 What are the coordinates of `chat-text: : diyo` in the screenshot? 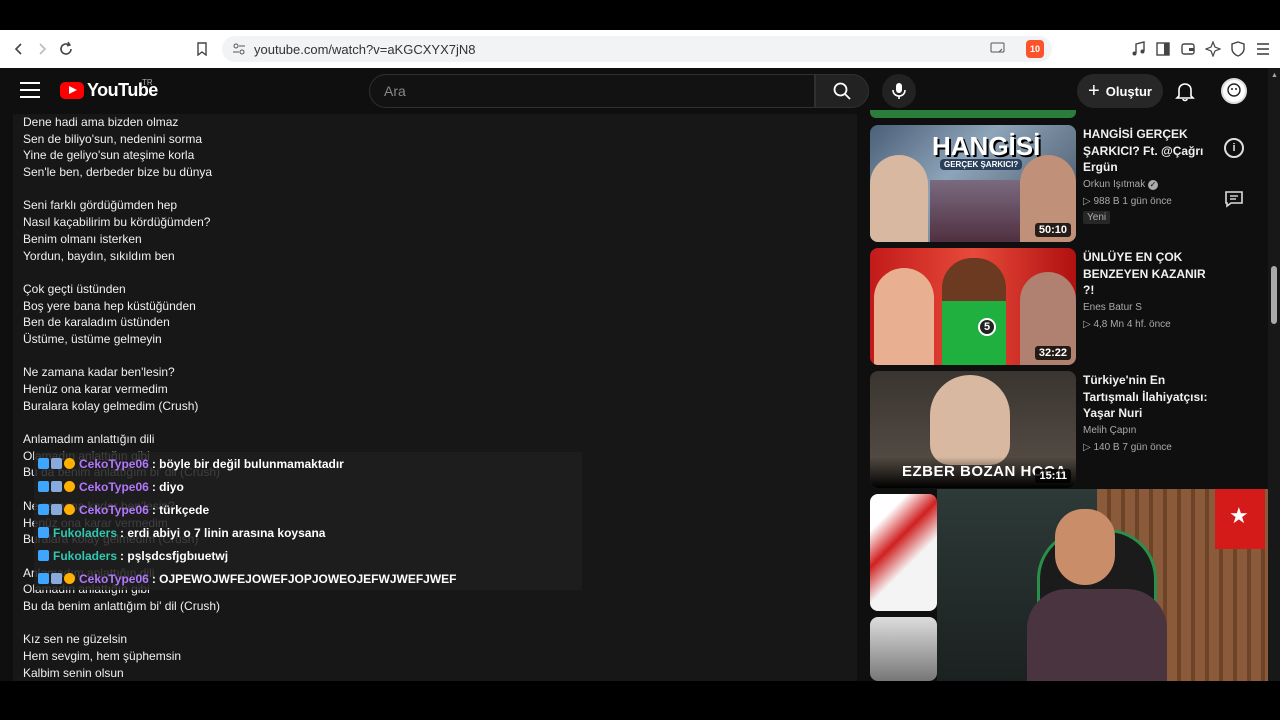 It's located at (167, 486).